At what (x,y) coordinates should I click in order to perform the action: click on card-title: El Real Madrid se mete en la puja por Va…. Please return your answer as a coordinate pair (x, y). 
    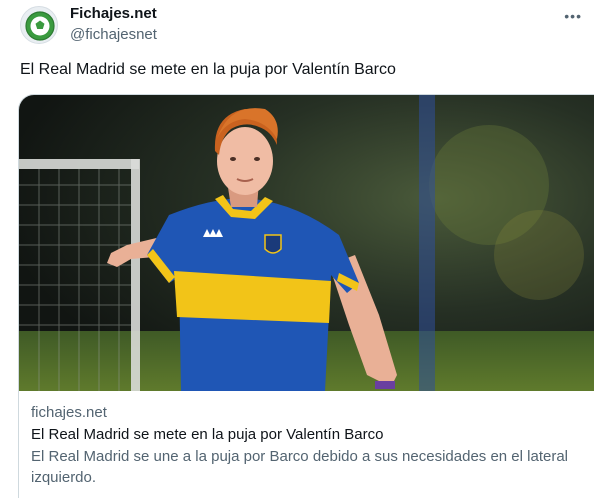
    Looking at the image, I should click on (207, 434).